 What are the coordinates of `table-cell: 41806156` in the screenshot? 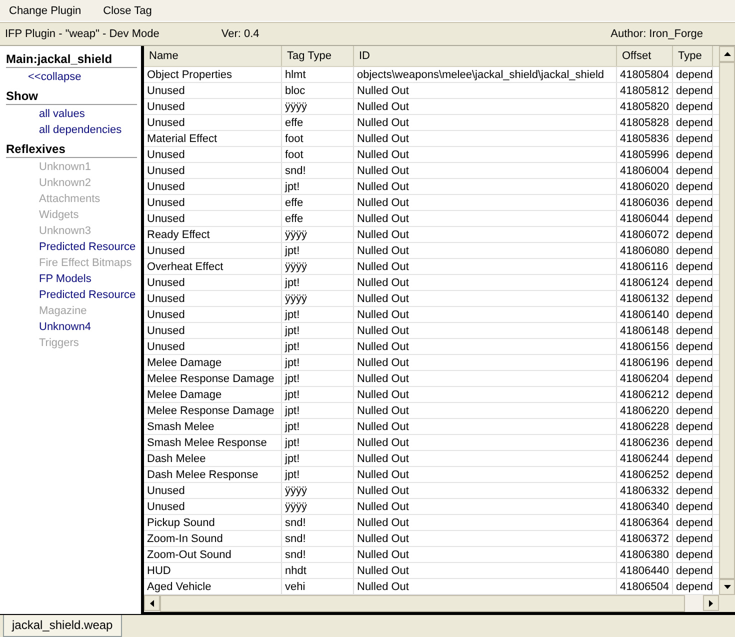 It's located at (645, 346).